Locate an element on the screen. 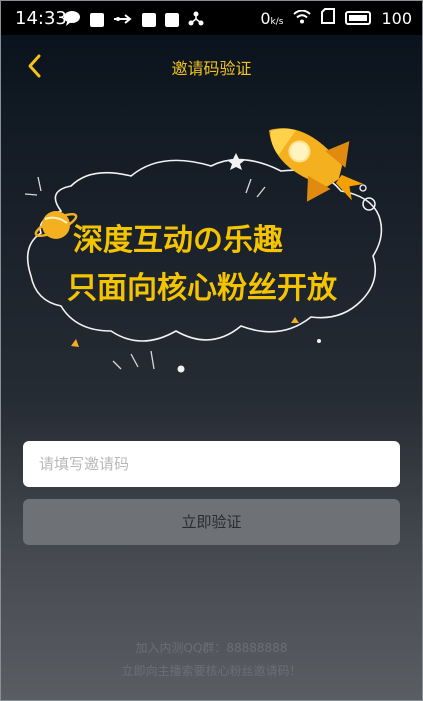 This screenshot has height=701, width=423. document-icon is located at coordinates (172, 20).